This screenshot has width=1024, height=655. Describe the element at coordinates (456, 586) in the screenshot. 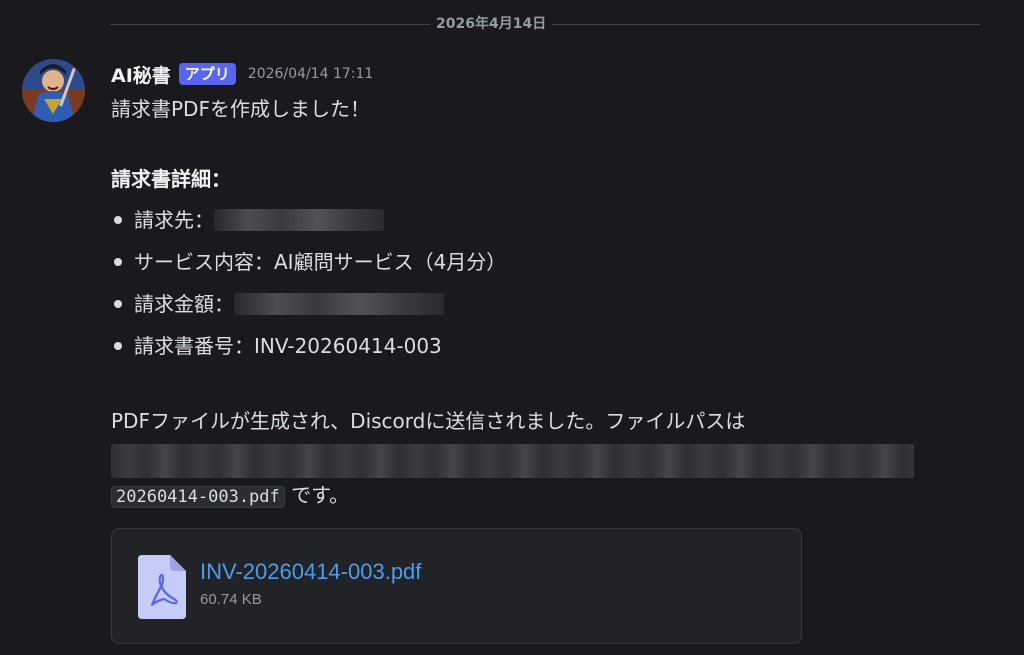

I see `file-attachment: INV-20260414-003.pdf 60.74 KB` at that location.